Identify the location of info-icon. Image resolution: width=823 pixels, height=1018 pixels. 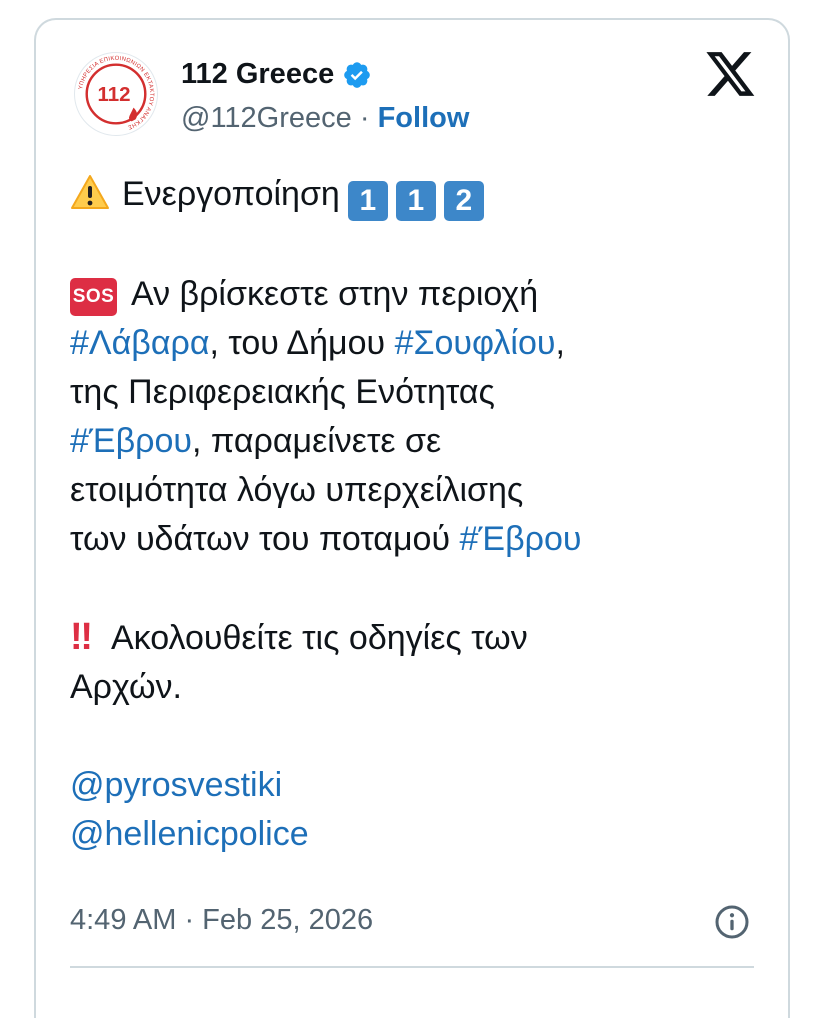
(732, 922).